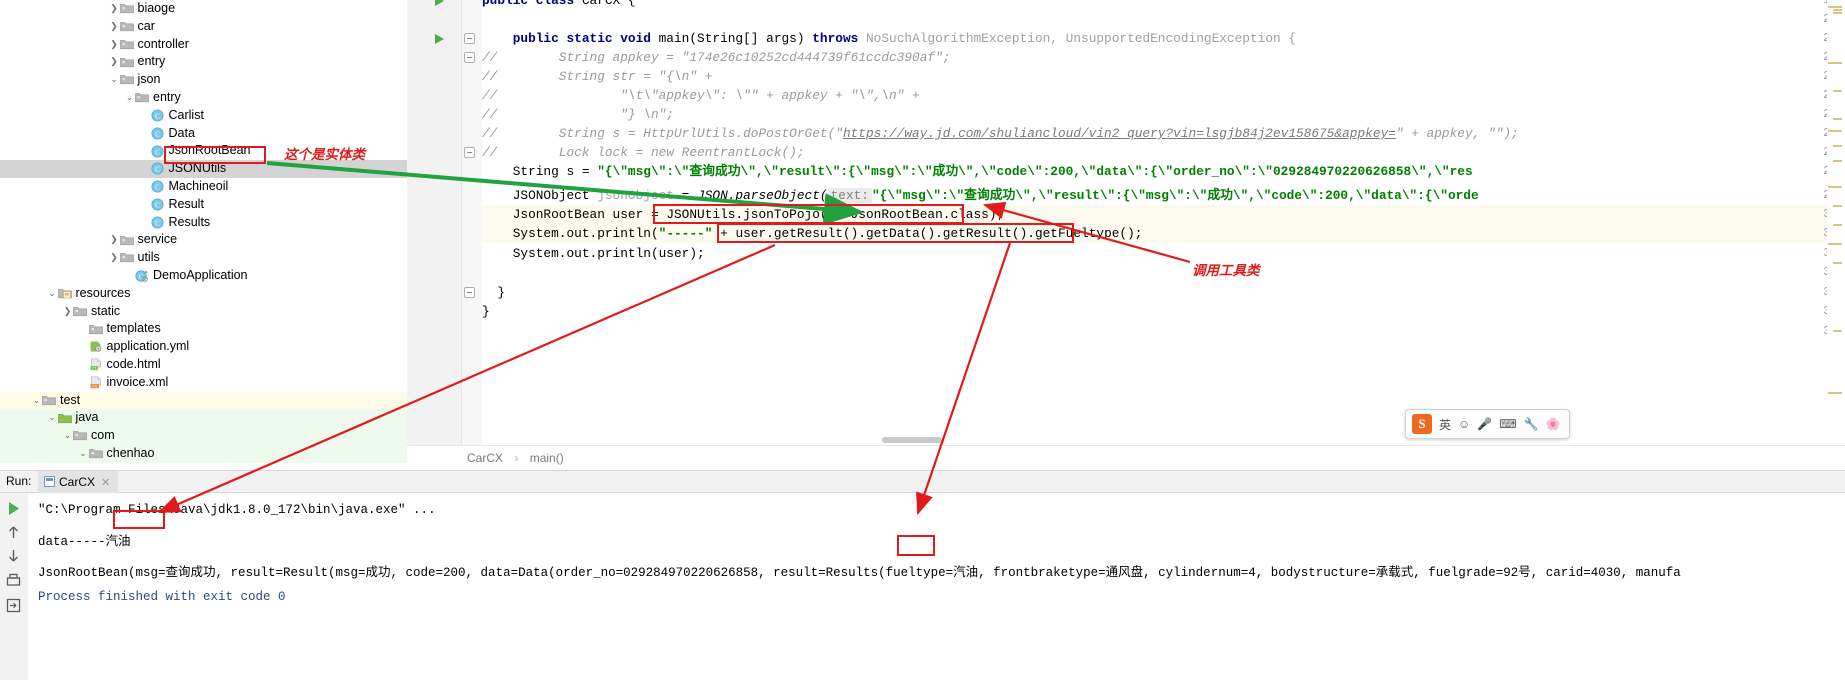  I want to click on tree-item-results: · C Results, so click(203, 223).